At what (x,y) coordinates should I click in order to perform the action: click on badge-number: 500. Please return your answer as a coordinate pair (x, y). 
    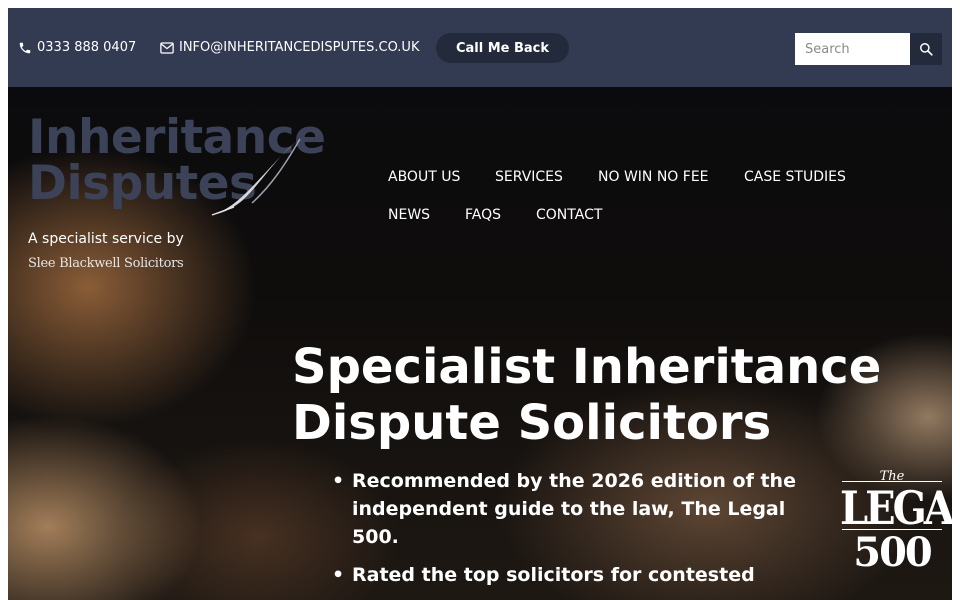
    Looking at the image, I should click on (893, 552).